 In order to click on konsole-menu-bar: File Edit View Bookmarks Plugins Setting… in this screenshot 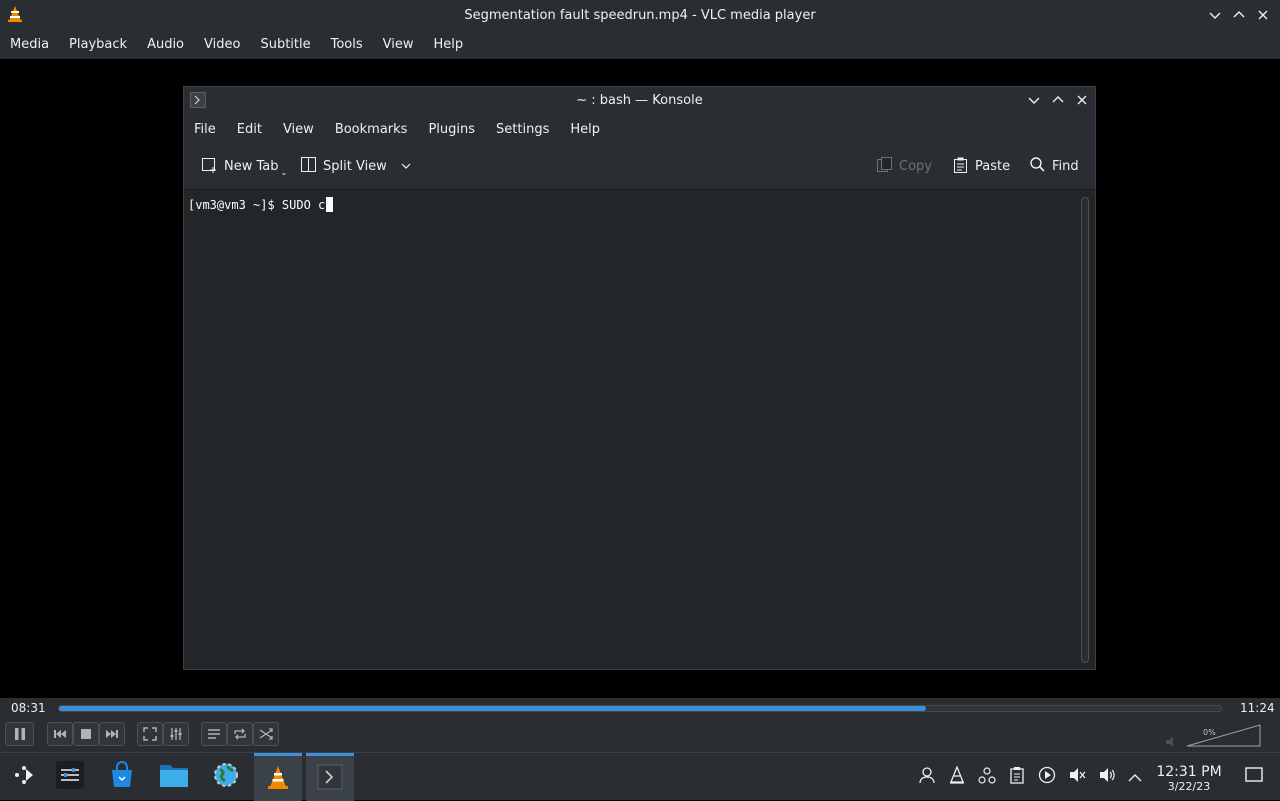, I will do `click(639, 129)`.